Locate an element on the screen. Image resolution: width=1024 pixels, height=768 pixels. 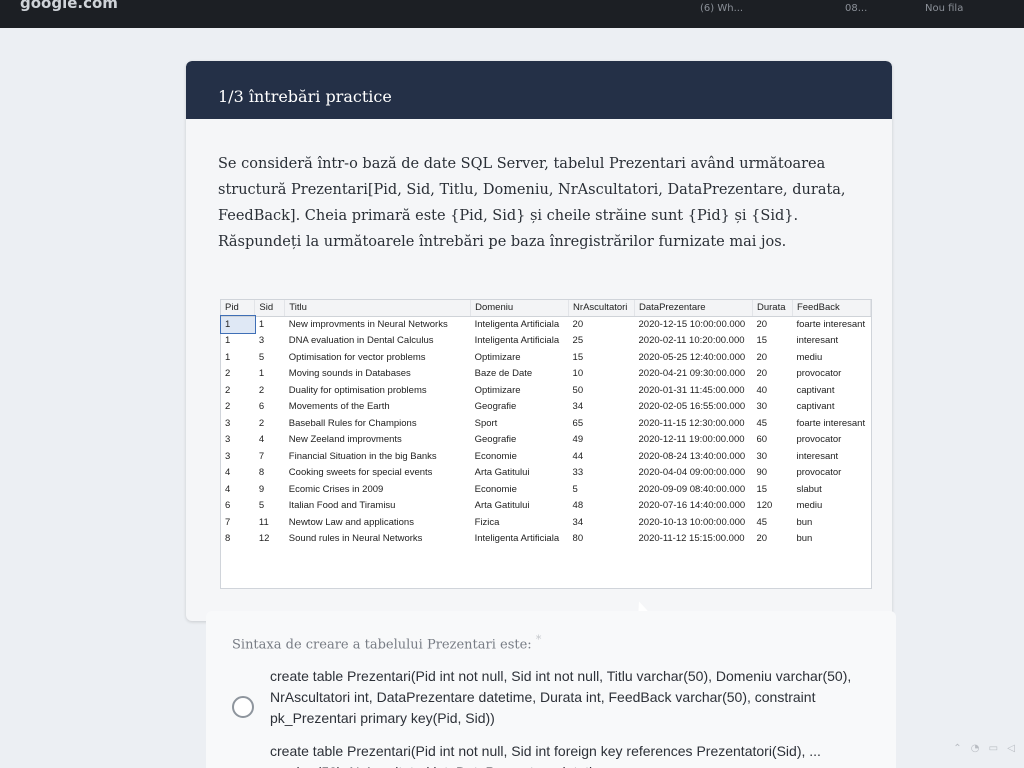
table-cell: DNA evaluation in Dental Calculus is located at coordinates (361, 341).